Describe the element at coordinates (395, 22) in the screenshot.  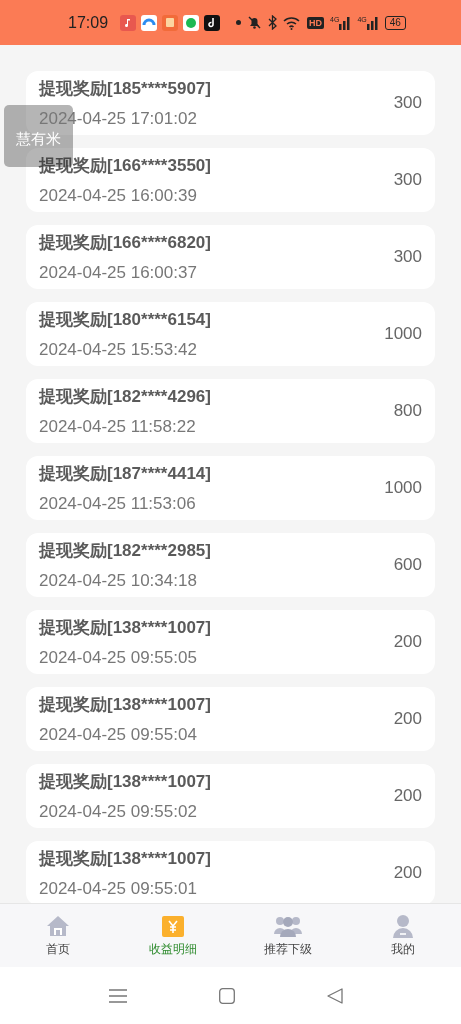
I see `battery-indicator: 46` at that location.